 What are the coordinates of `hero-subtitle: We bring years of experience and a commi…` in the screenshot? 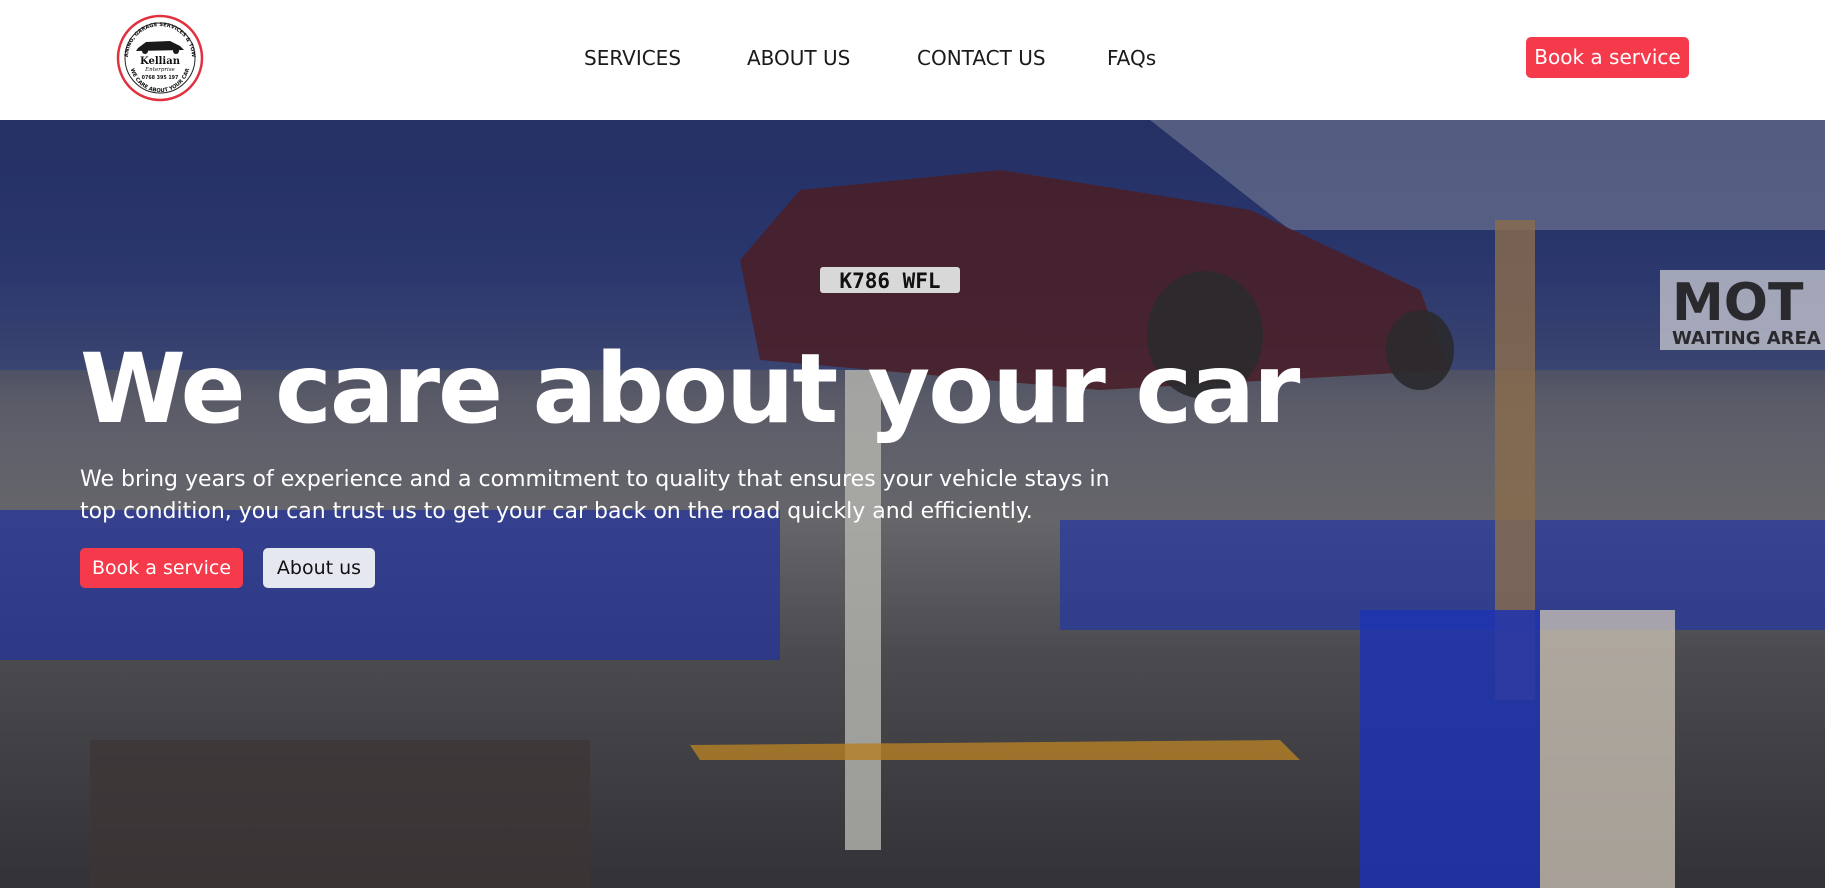 It's located at (595, 495).